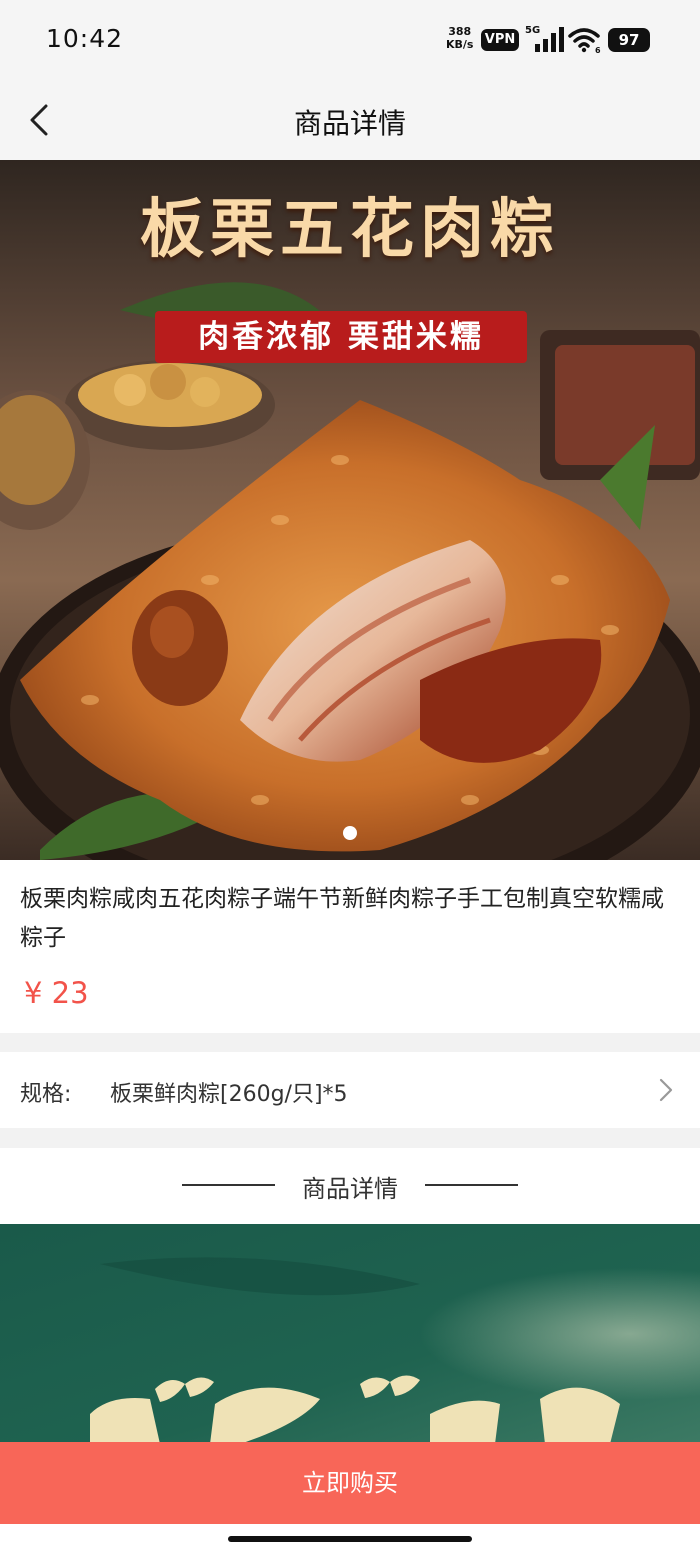  I want to click on network-speed: 388 KB/s, so click(459, 38).